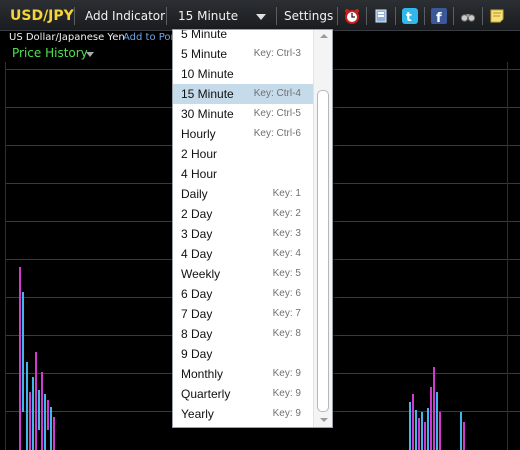  What do you see at coordinates (286, 193) in the screenshot?
I see `interval-option-shortcut: Key: 1` at bounding box center [286, 193].